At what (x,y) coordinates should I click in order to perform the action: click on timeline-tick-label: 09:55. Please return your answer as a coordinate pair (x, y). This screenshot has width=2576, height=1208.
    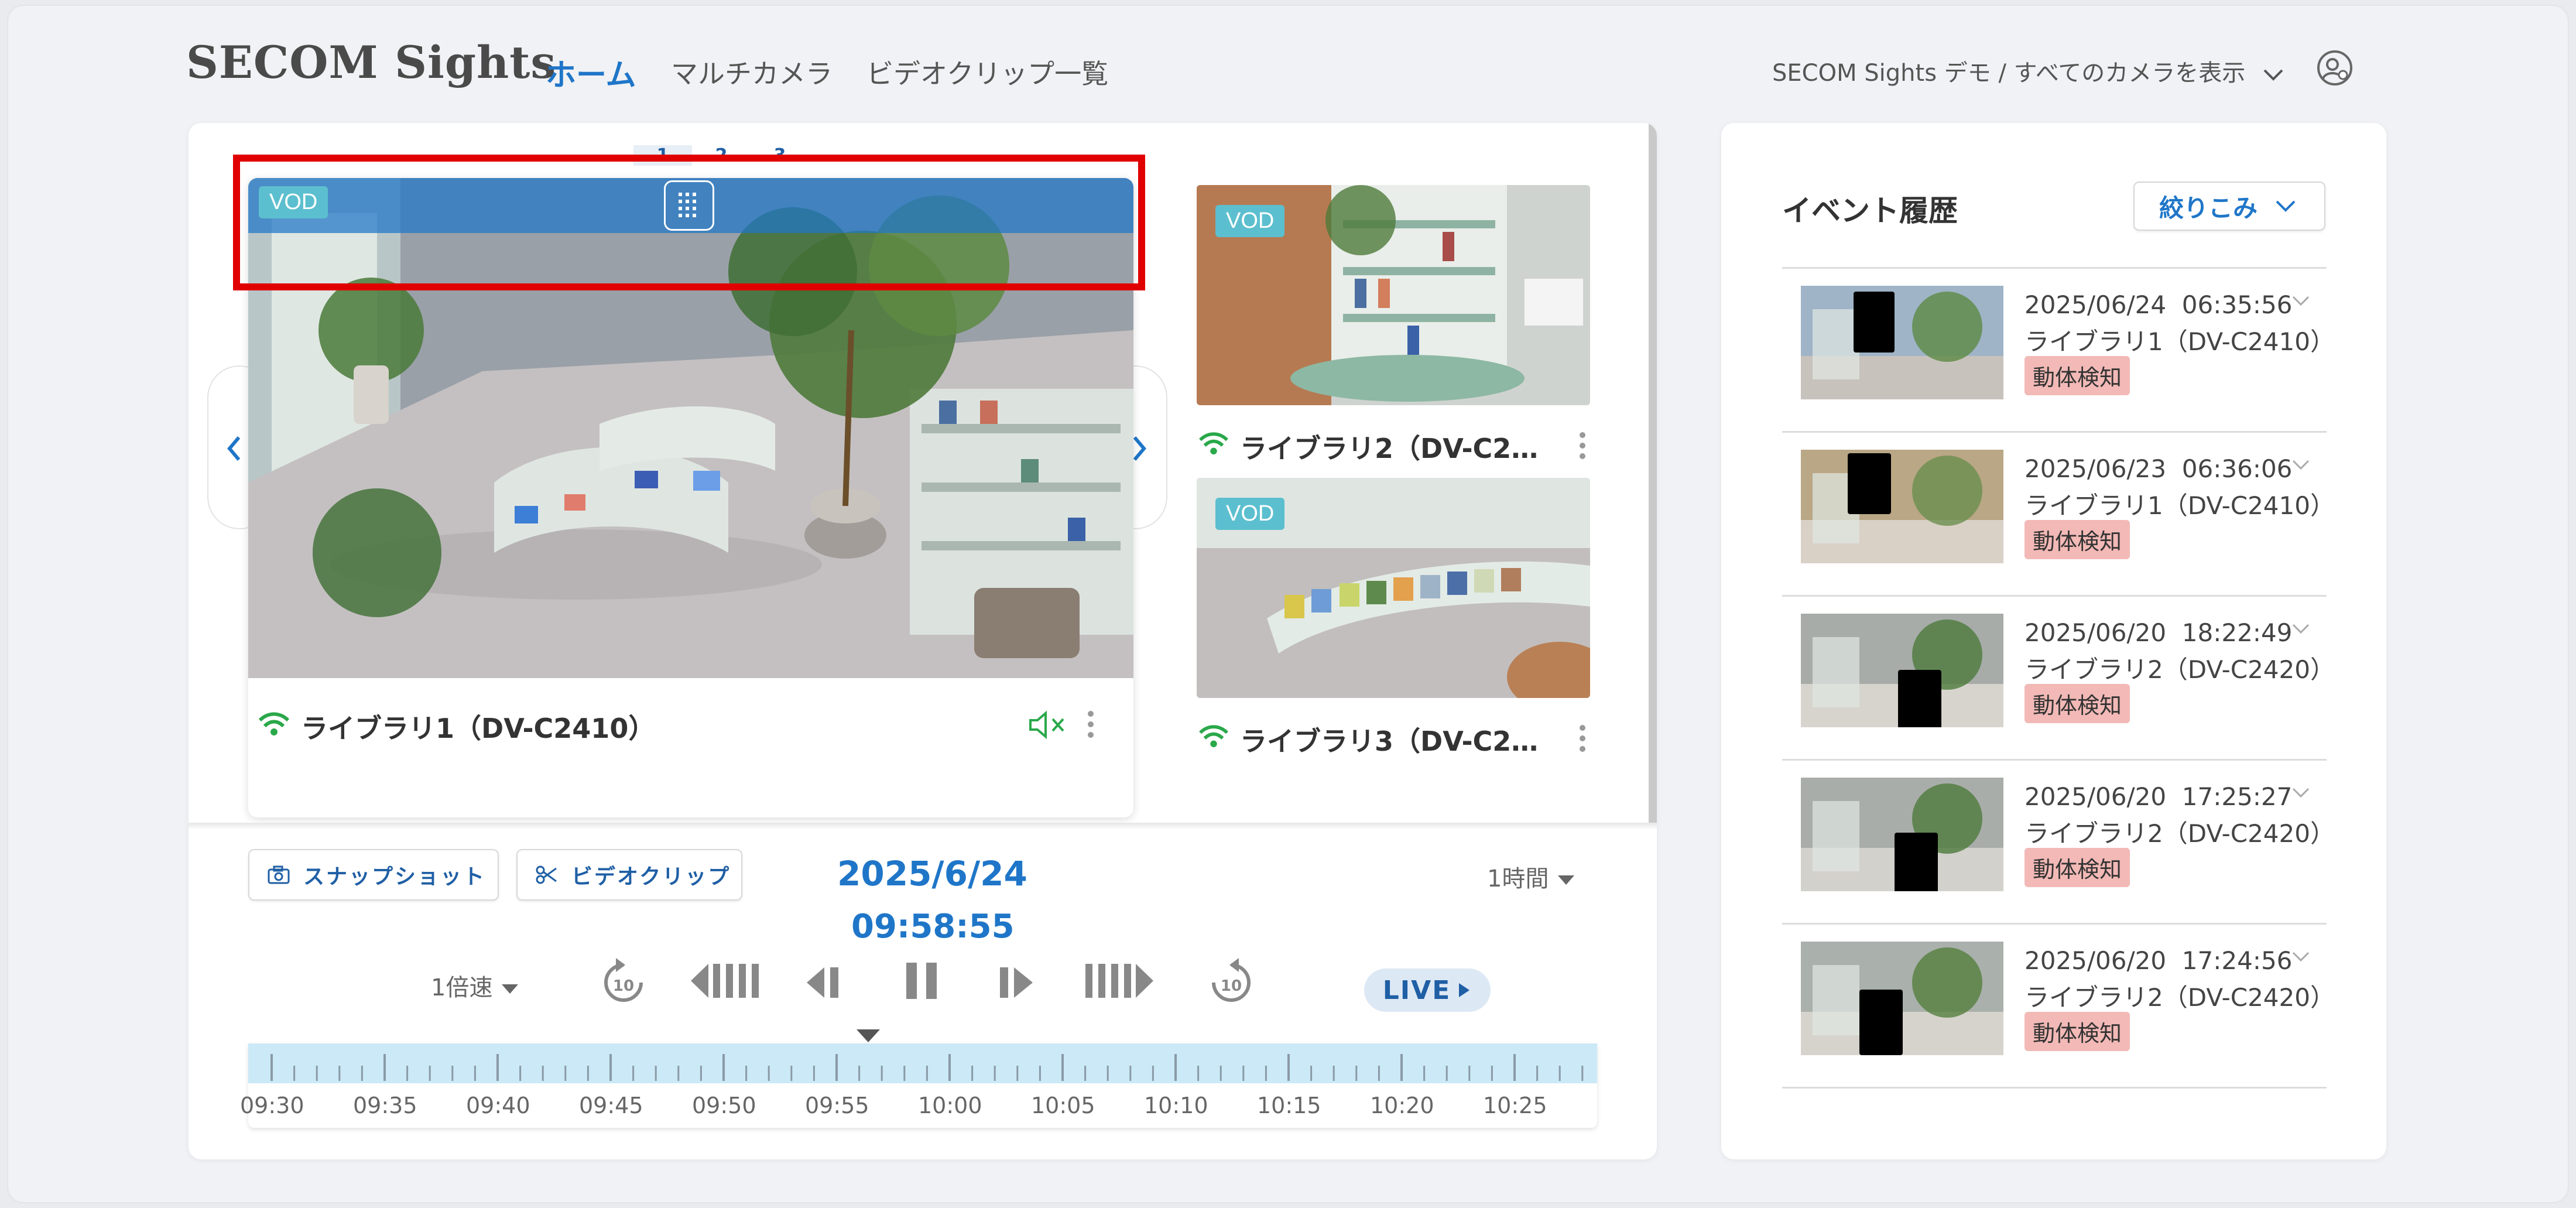
    Looking at the image, I should click on (837, 1105).